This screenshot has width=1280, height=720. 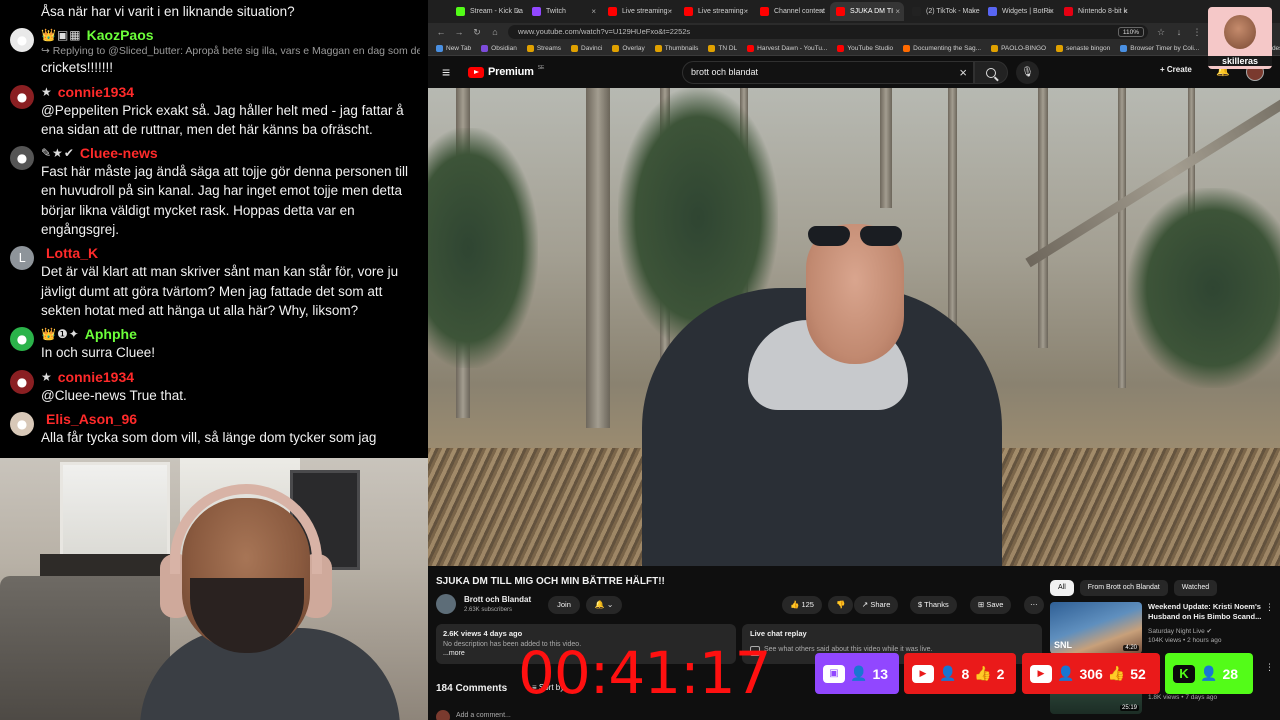 What do you see at coordinates (1129, 708) in the screenshot?
I see `video-duration: 25:19` at bounding box center [1129, 708].